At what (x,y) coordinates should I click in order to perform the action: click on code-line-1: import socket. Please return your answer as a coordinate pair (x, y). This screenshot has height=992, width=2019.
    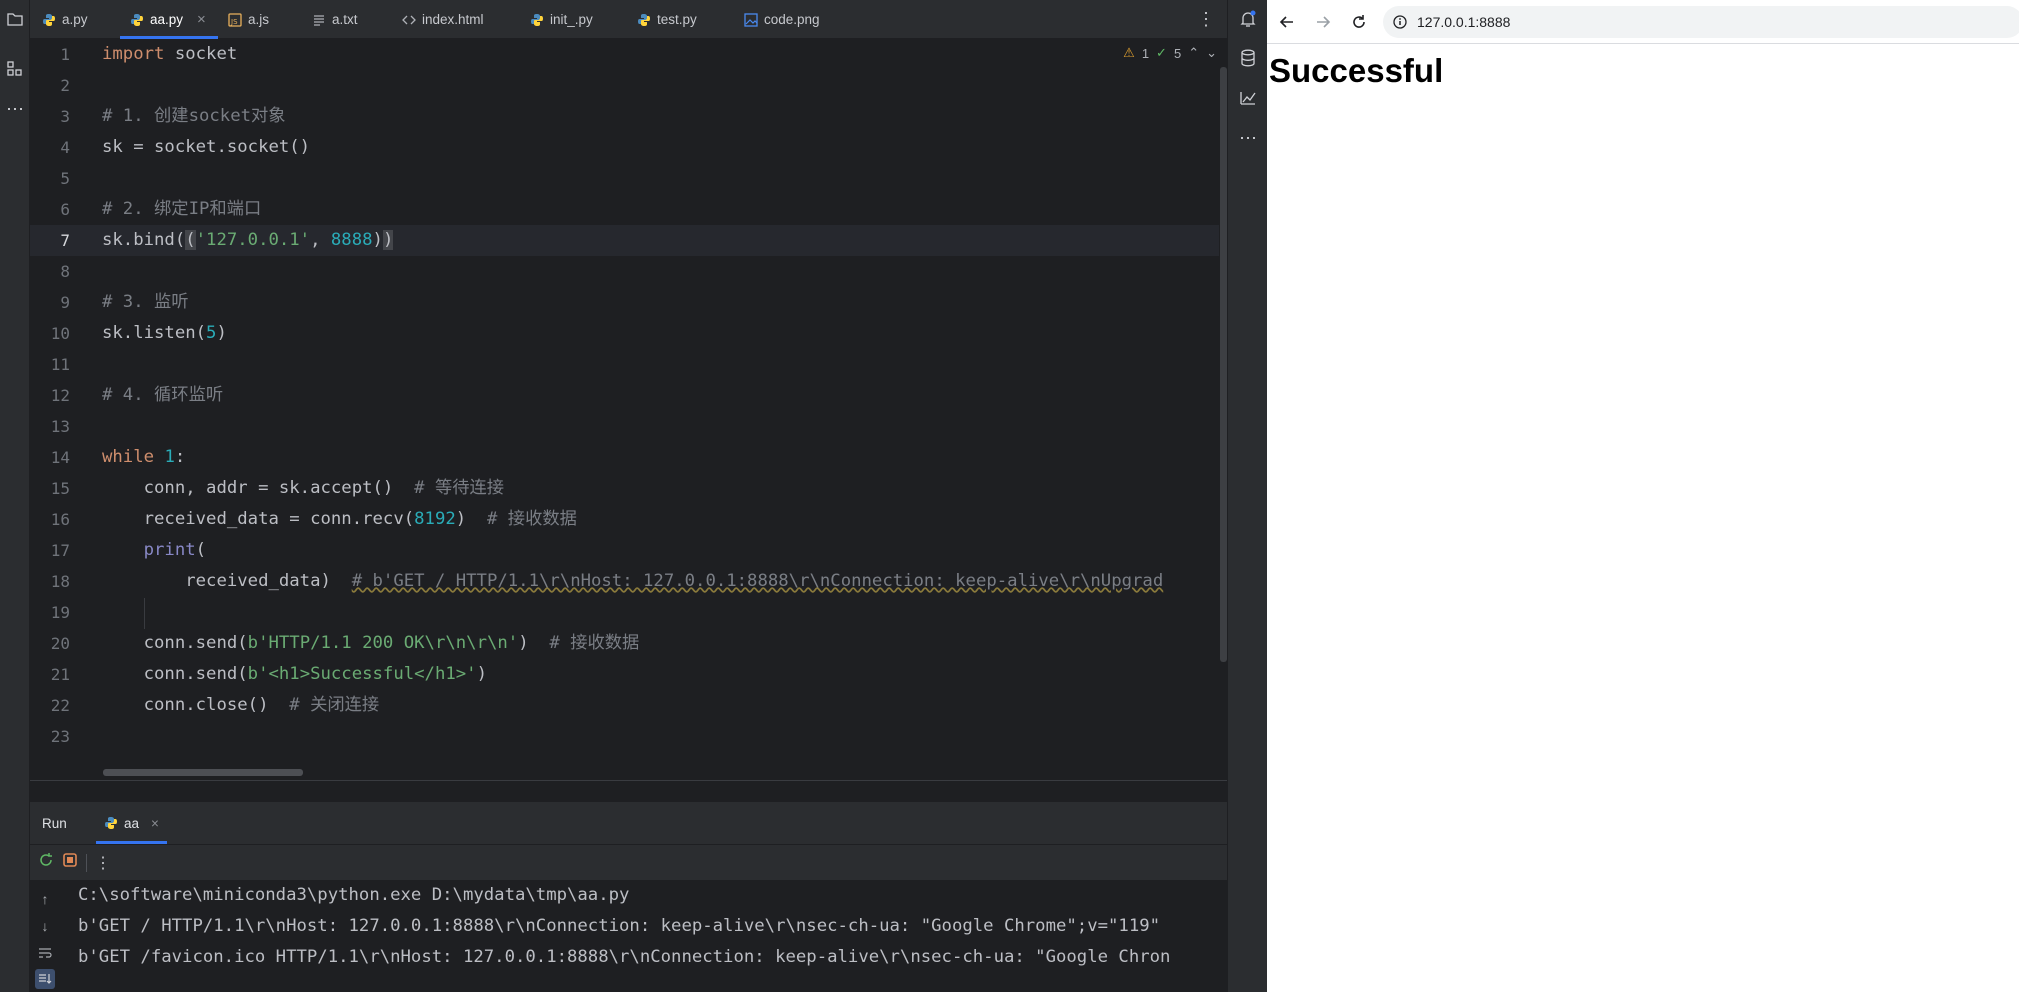
    Looking at the image, I should click on (169, 54).